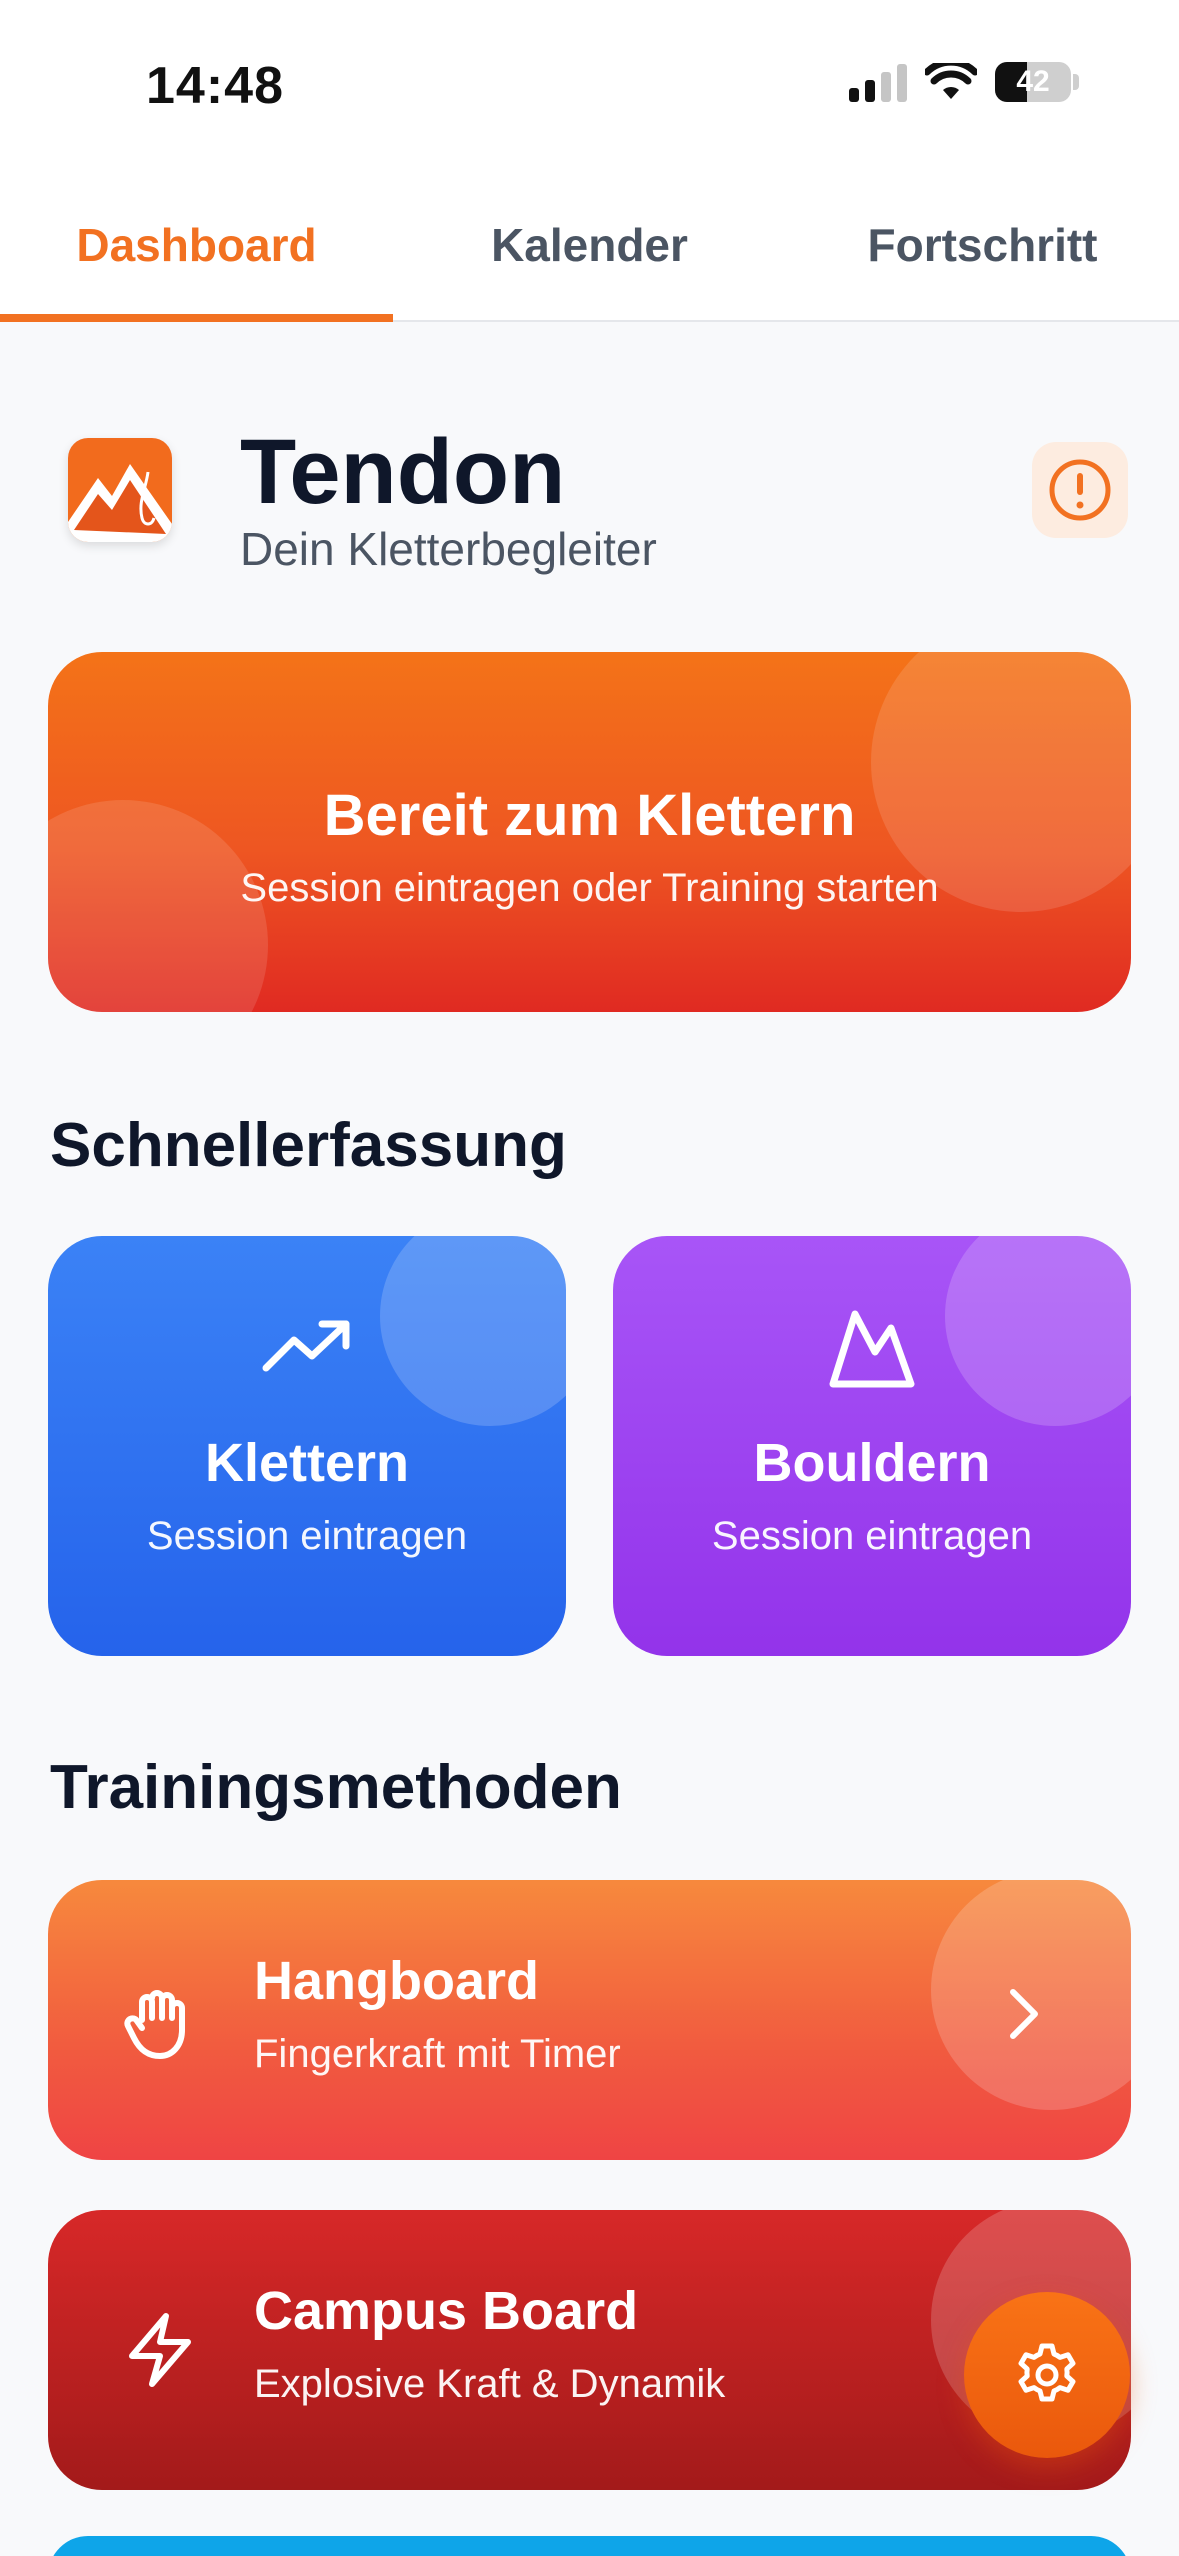 This screenshot has width=1179, height=2556. Describe the element at coordinates (982, 245) in the screenshot. I see `tab-fortschritt: Fortschritt` at that location.